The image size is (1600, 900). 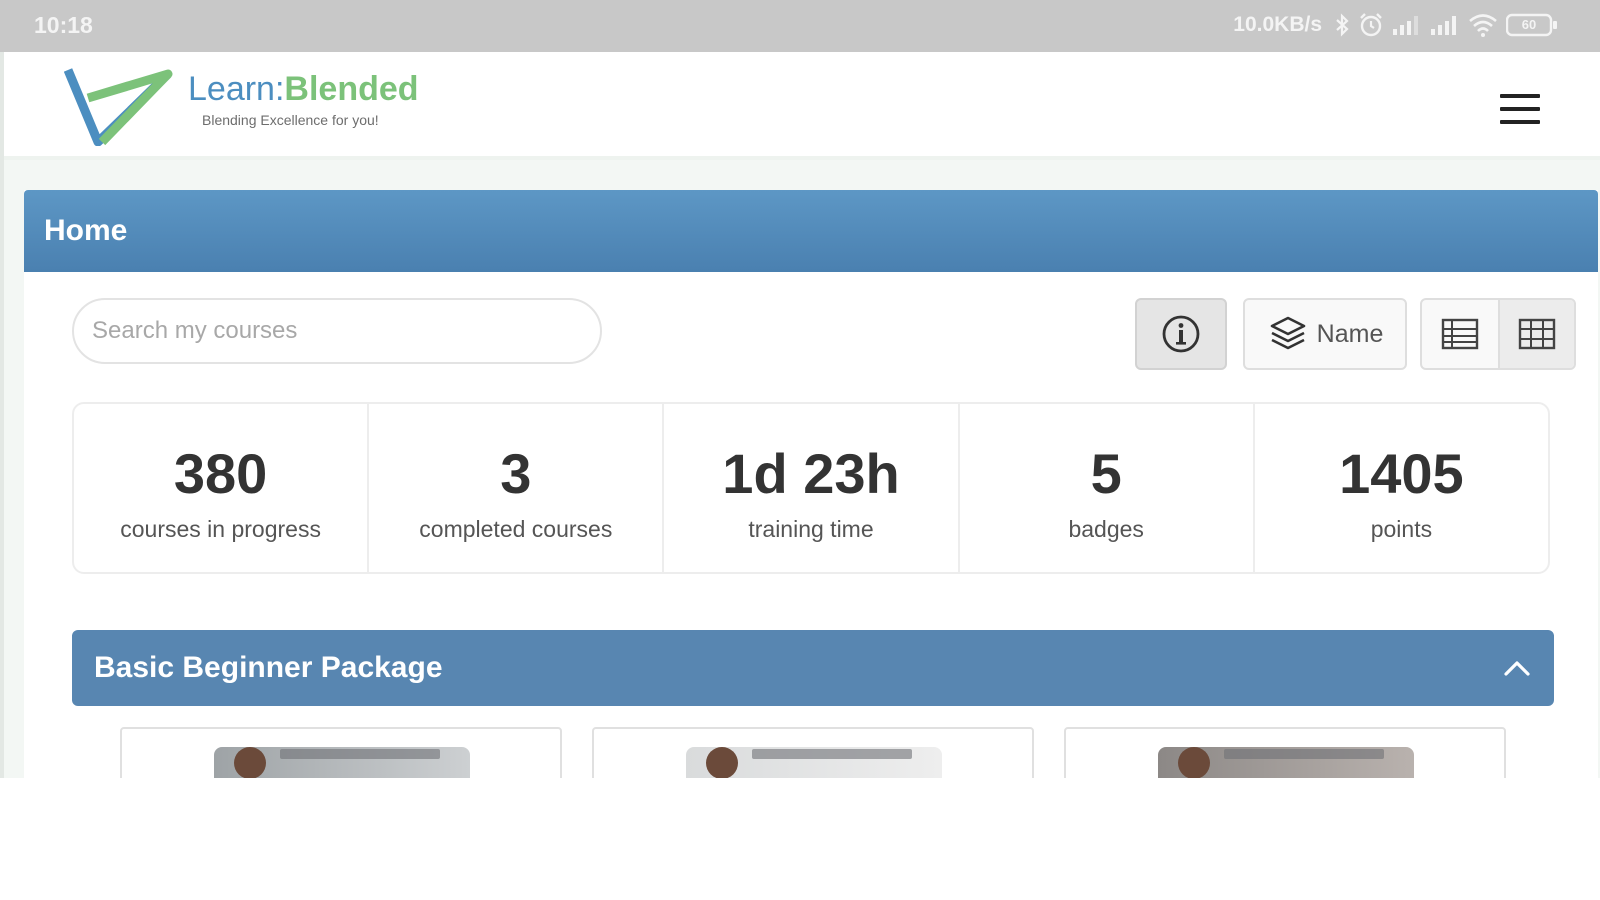 I want to click on logo-mark-icon, so click(x=118, y=107).